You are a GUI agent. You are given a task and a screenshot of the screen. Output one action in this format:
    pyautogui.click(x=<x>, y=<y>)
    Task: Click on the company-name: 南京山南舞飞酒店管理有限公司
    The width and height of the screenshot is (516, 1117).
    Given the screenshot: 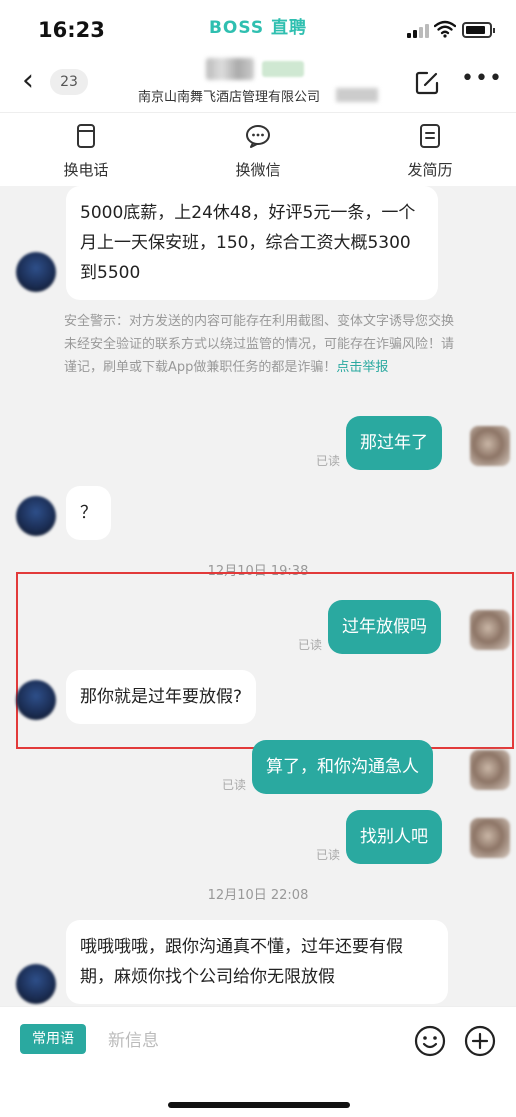 What is the action you would take?
    pyautogui.click(x=229, y=97)
    